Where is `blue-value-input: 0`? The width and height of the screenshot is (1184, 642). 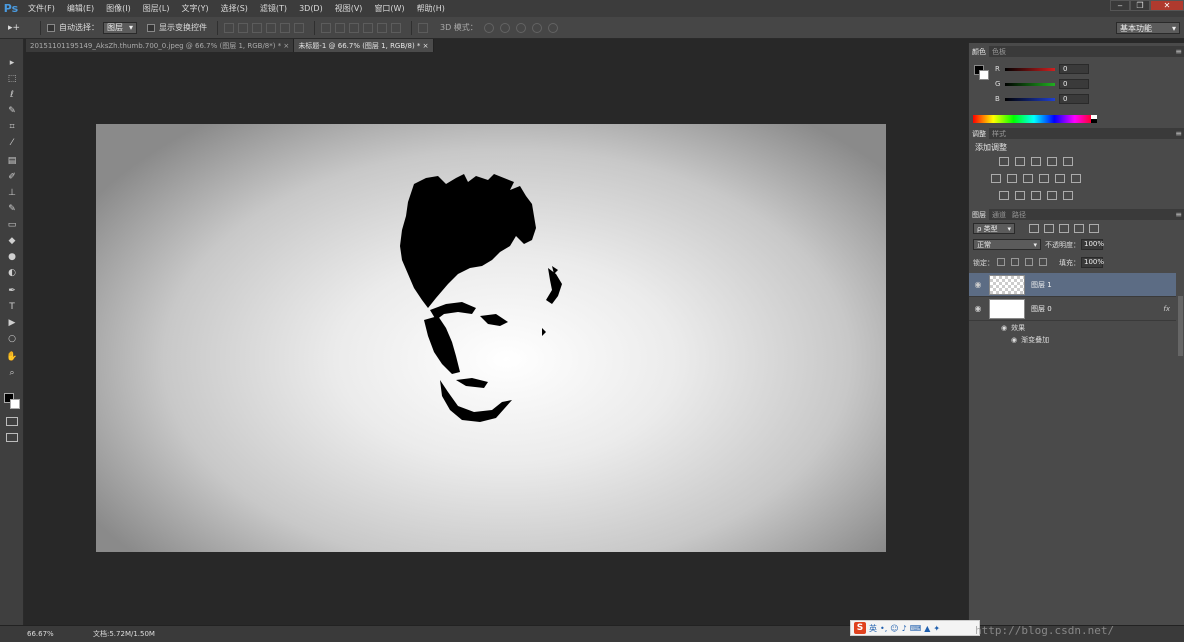
blue-value-input: 0 is located at coordinates (1074, 99).